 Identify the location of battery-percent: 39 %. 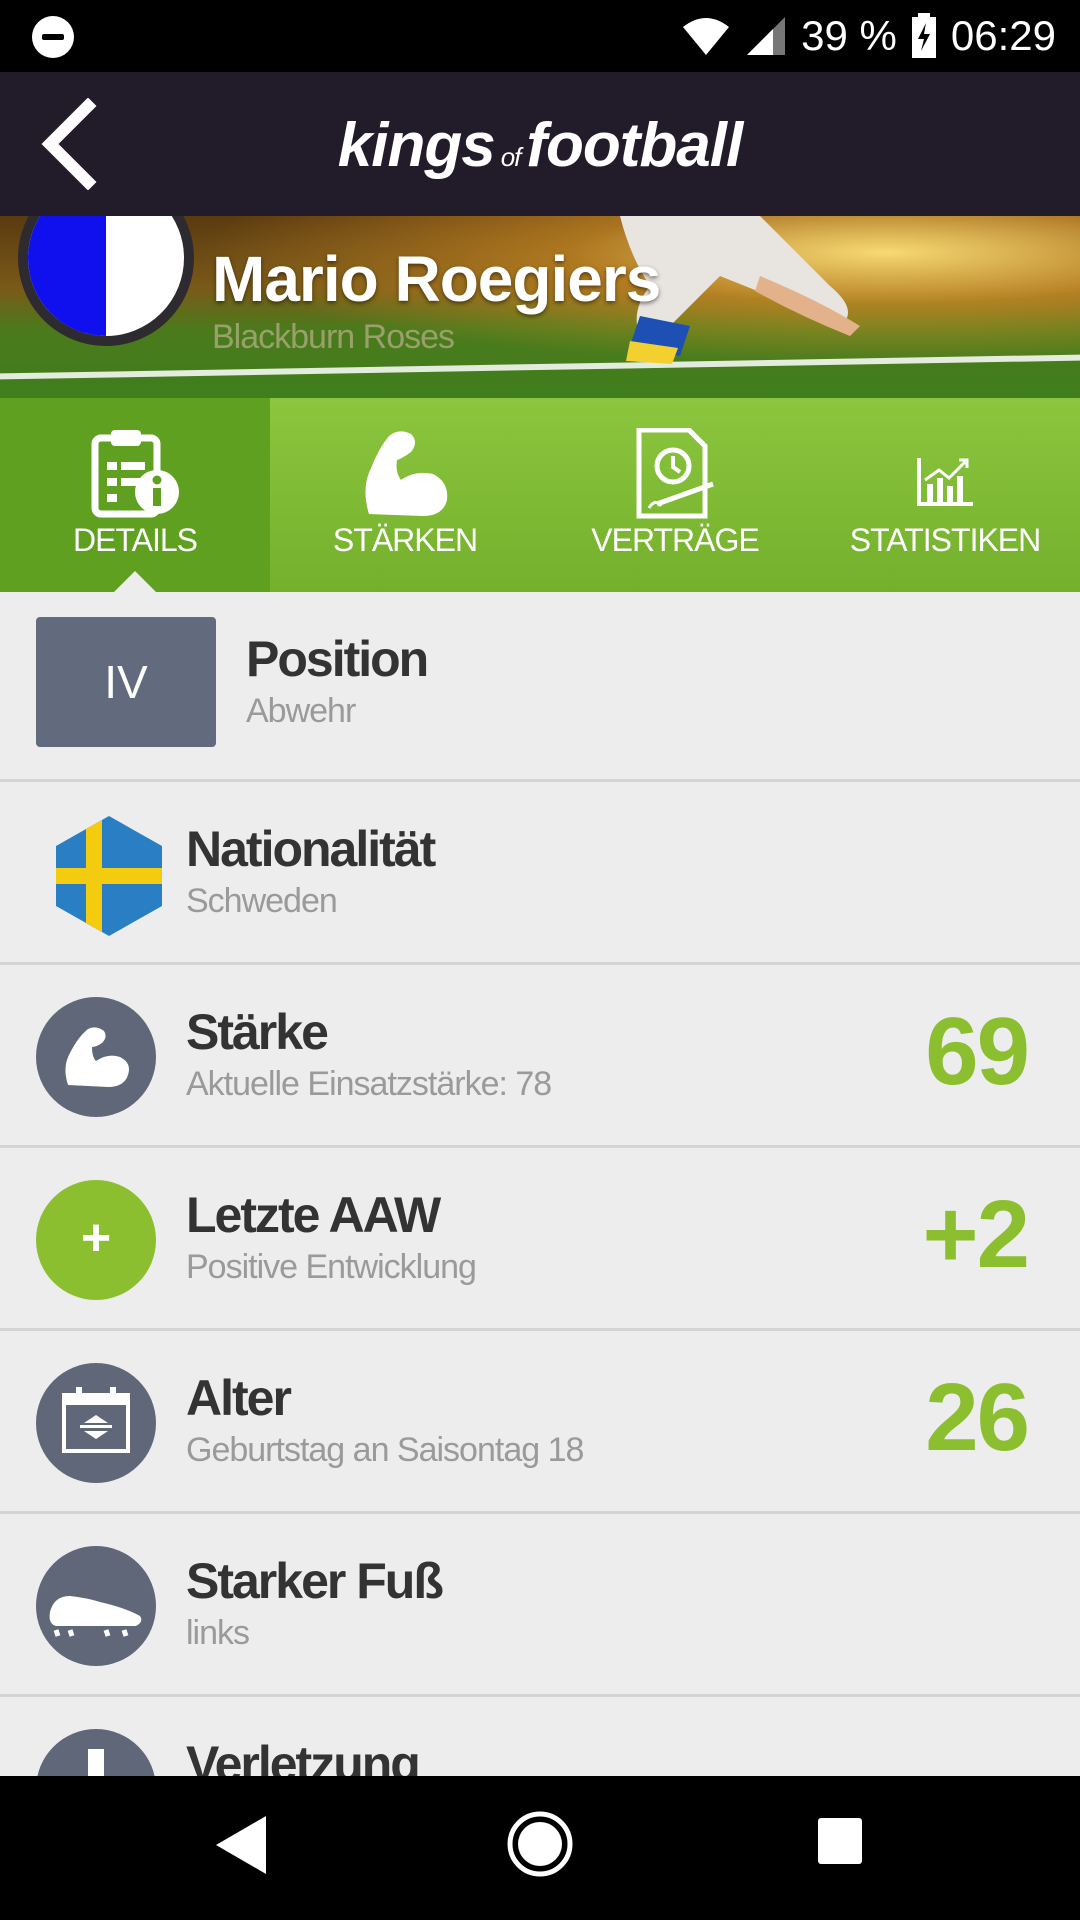
(849, 35).